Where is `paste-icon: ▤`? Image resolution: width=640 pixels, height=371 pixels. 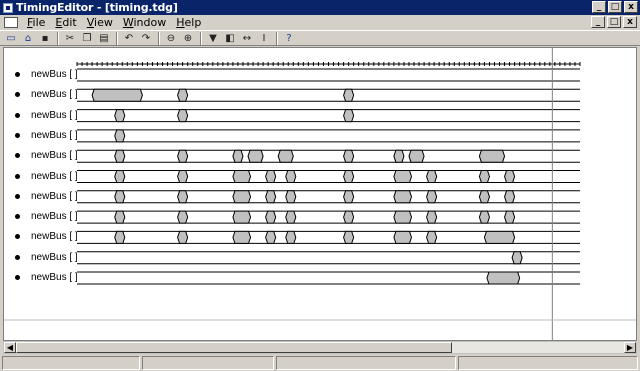 paste-icon: ▤ is located at coordinates (104, 38).